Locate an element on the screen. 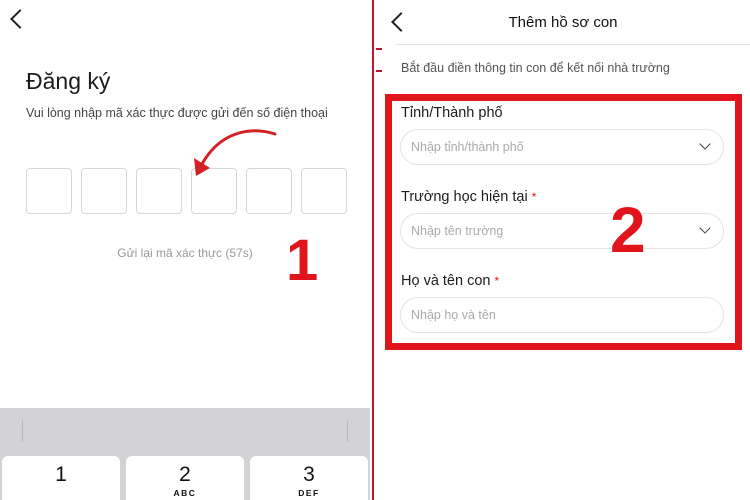 The image size is (750, 500). key-3: 3 DEF is located at coordinates (309, 478).